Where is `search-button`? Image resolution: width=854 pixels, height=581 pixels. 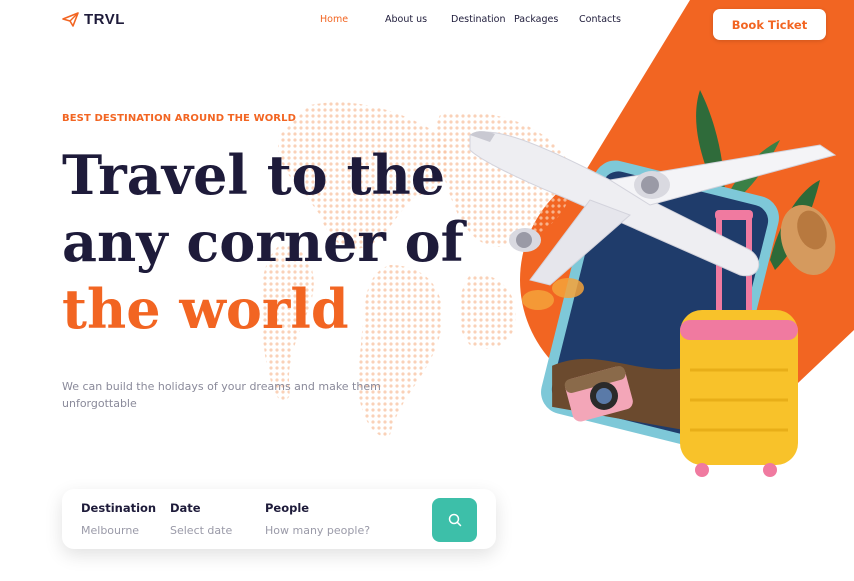
search-button is located at coordinates (454, 520).